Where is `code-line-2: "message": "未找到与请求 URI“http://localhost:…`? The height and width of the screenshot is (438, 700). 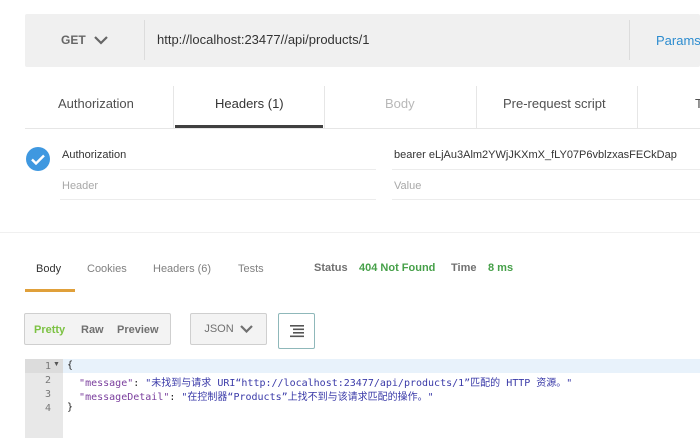
code-line-2: "message": "未找到与请求 URI“http://localhost:… is located at coordinates (326, 383).